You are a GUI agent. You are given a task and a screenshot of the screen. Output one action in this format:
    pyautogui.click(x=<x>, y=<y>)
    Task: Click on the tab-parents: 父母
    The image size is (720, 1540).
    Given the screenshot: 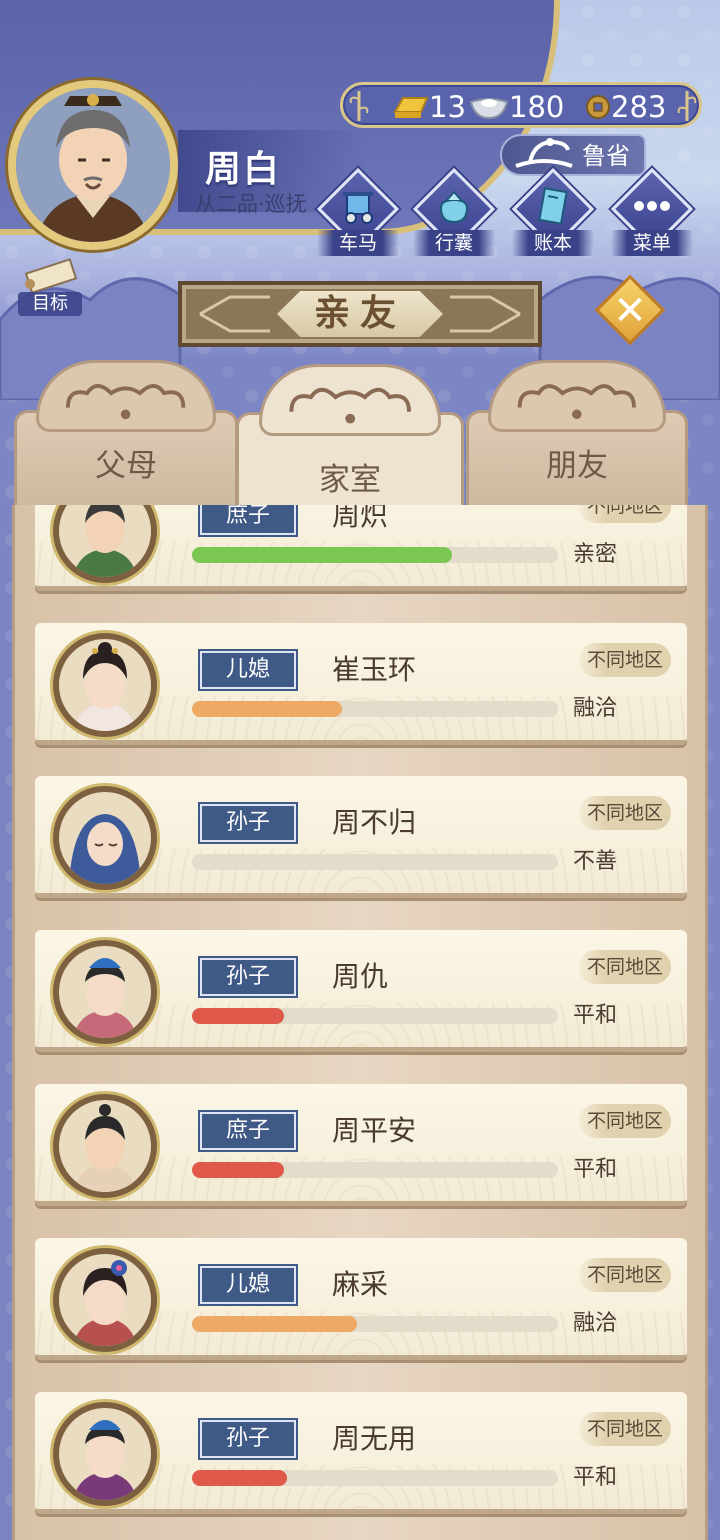 What is the action you would take?
    pyautogui.click(x=126, y=435)
    